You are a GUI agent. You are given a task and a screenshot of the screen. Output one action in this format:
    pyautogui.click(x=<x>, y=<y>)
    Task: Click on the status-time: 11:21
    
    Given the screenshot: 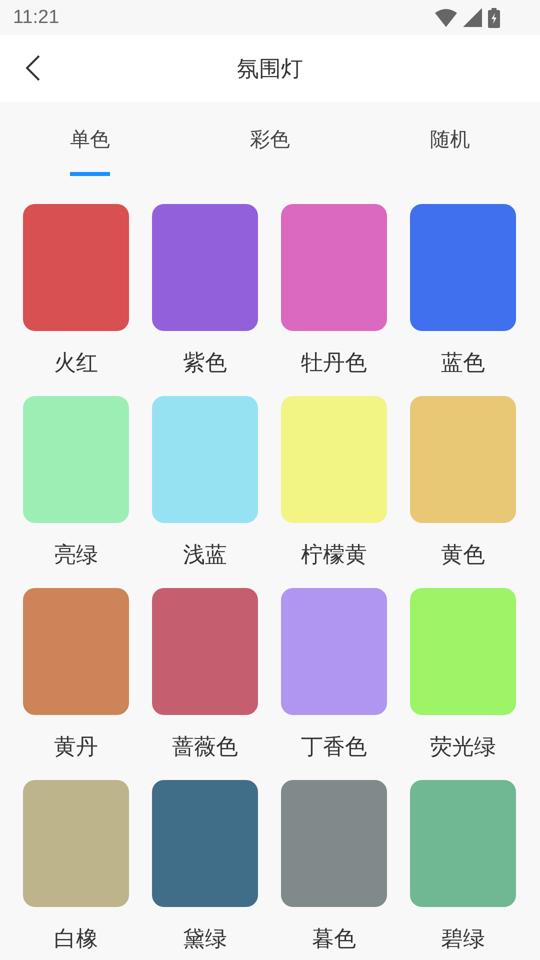 What is the action you would take?
    pyautogui.click(x=36, y=17)
    